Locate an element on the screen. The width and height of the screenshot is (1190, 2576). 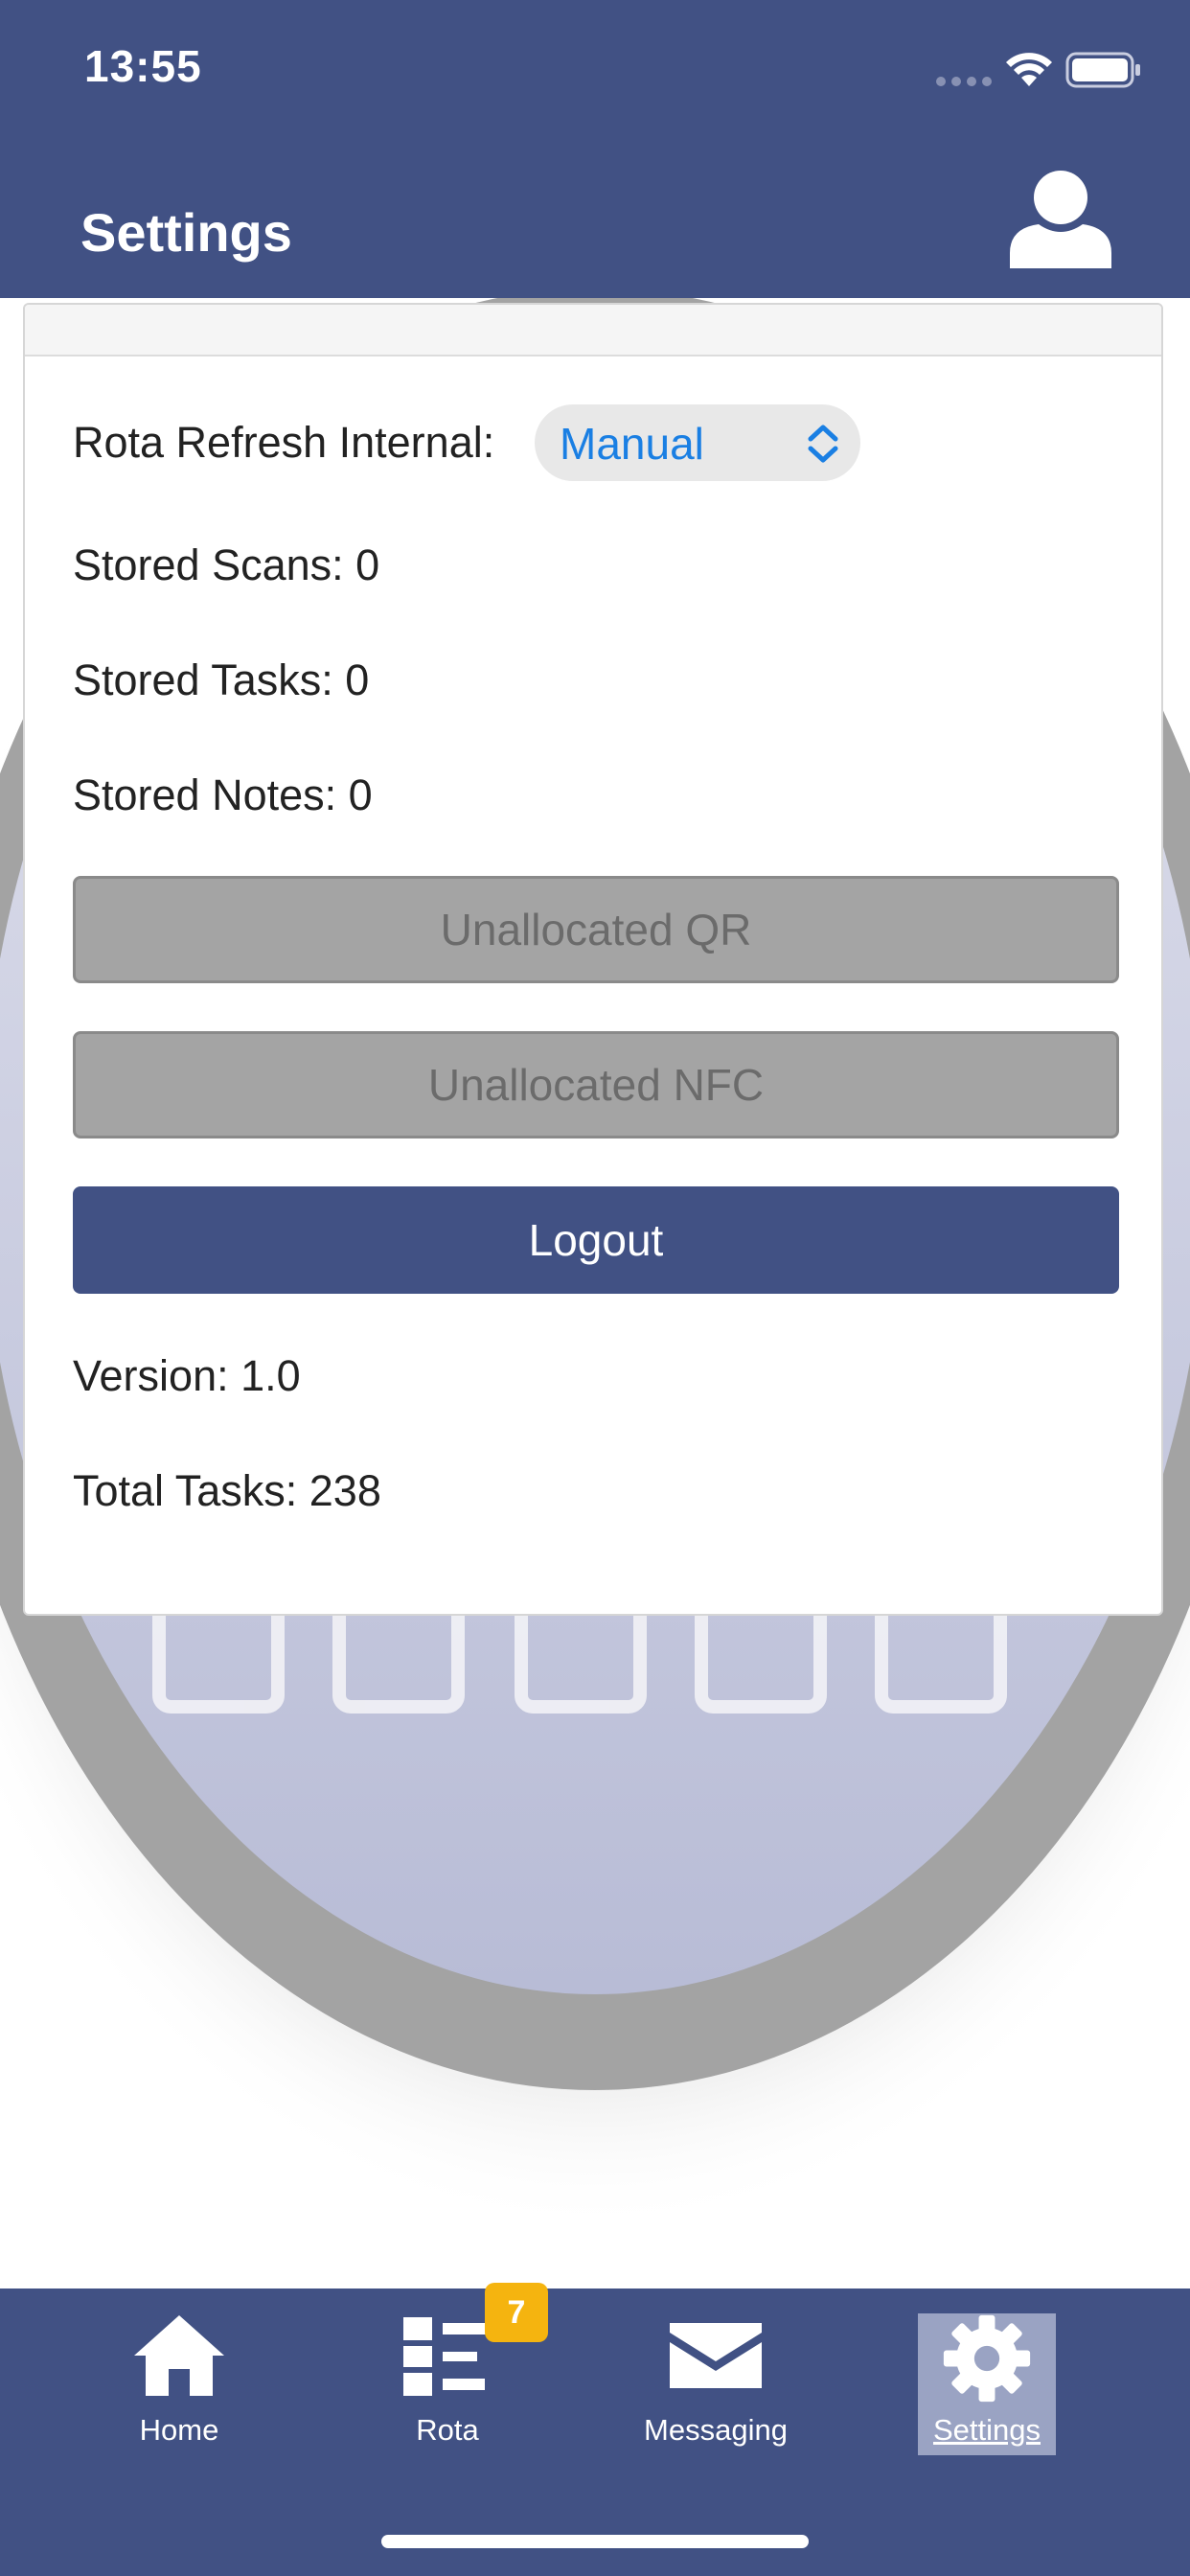
tab-settings-label: Settings is located at coordinates (986, 2430).